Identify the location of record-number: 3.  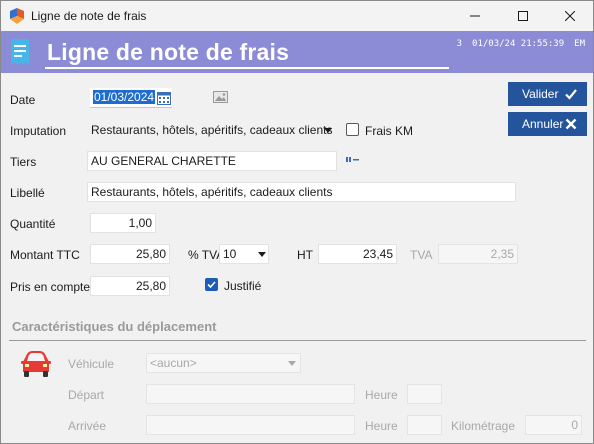
(459, 44).